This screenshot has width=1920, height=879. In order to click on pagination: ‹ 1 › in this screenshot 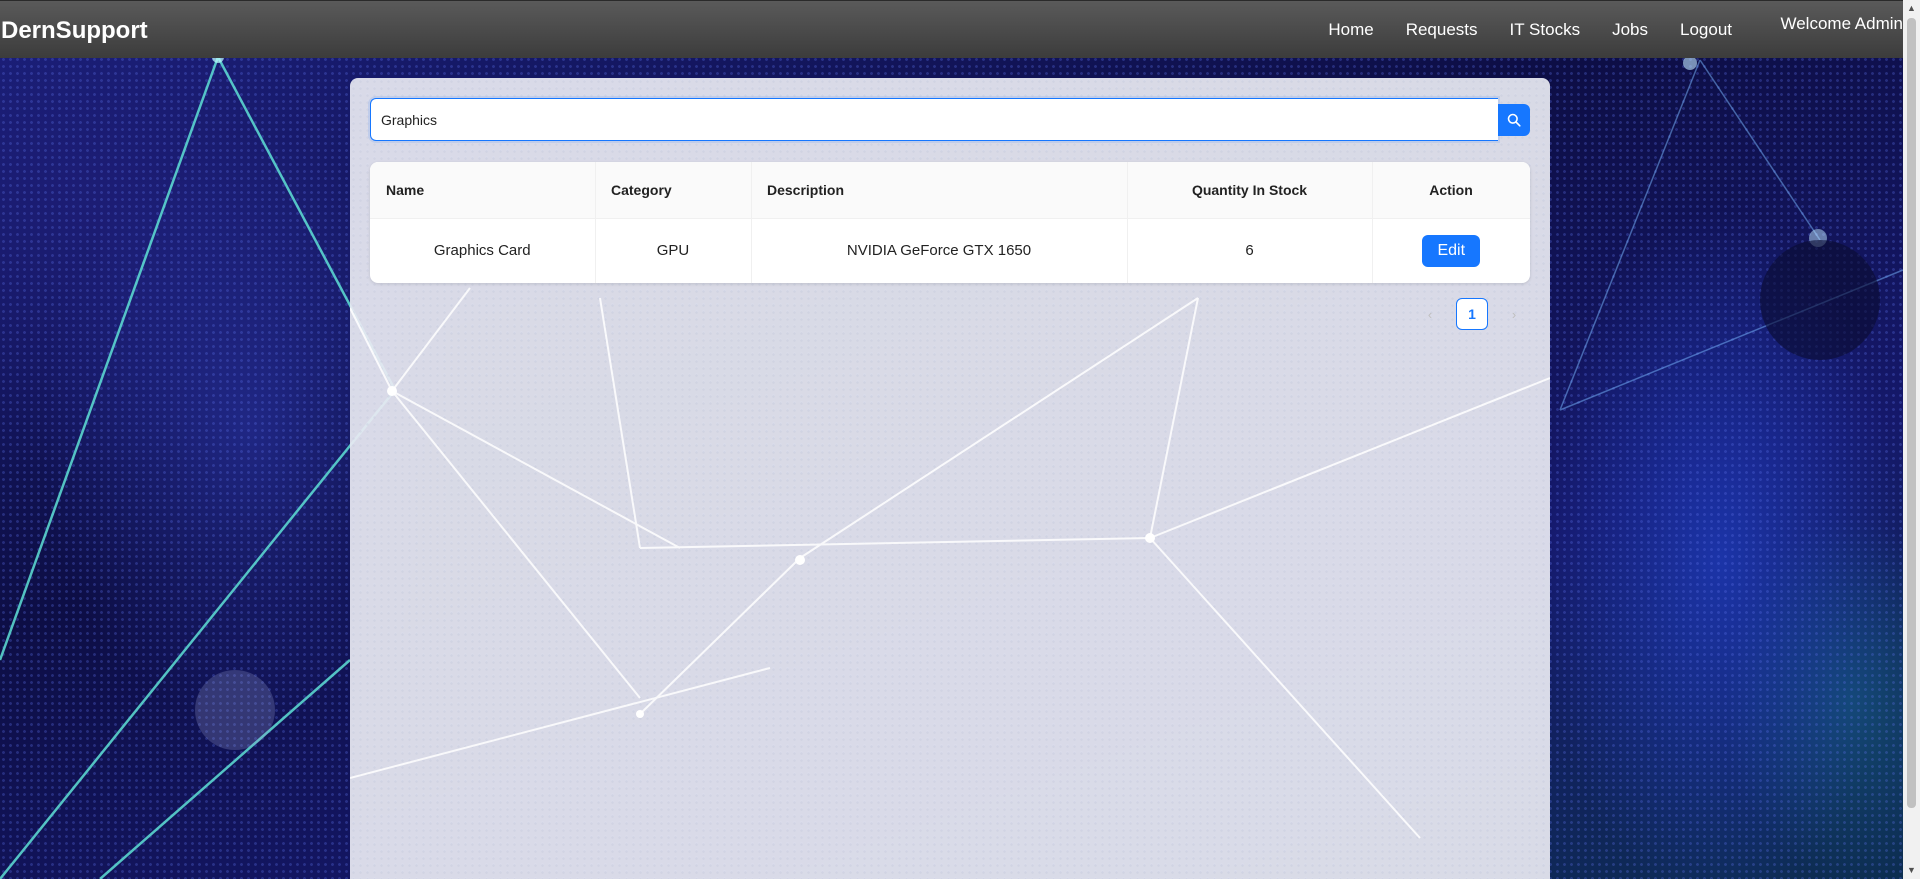, I will do `click(1472, 314)`.